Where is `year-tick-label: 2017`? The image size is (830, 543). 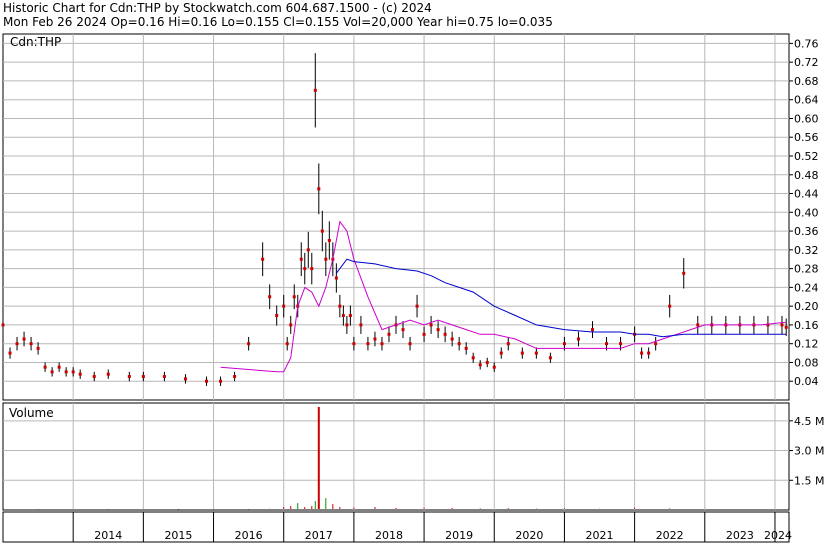
year-tick-label: 2017 is located at coordinates (319, 535).